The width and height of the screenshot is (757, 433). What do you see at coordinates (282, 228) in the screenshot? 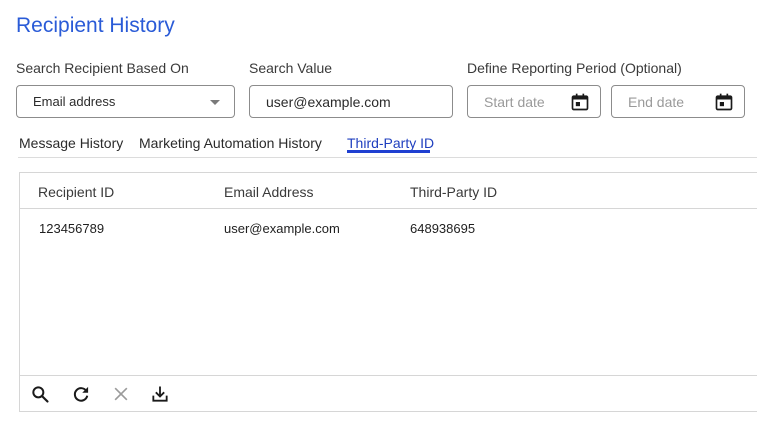
I see `cell-email-address: user@example.com` at bounding box center [282, 228].